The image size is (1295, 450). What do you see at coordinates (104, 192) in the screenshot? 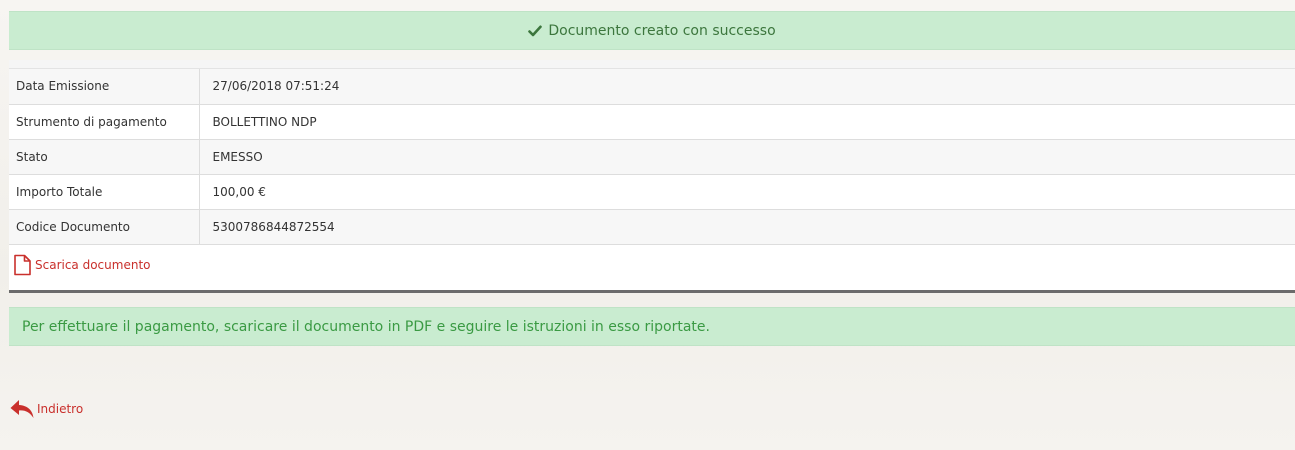
I see `detail-label-importo: Importo Totale` at bounding box center [104, 192].